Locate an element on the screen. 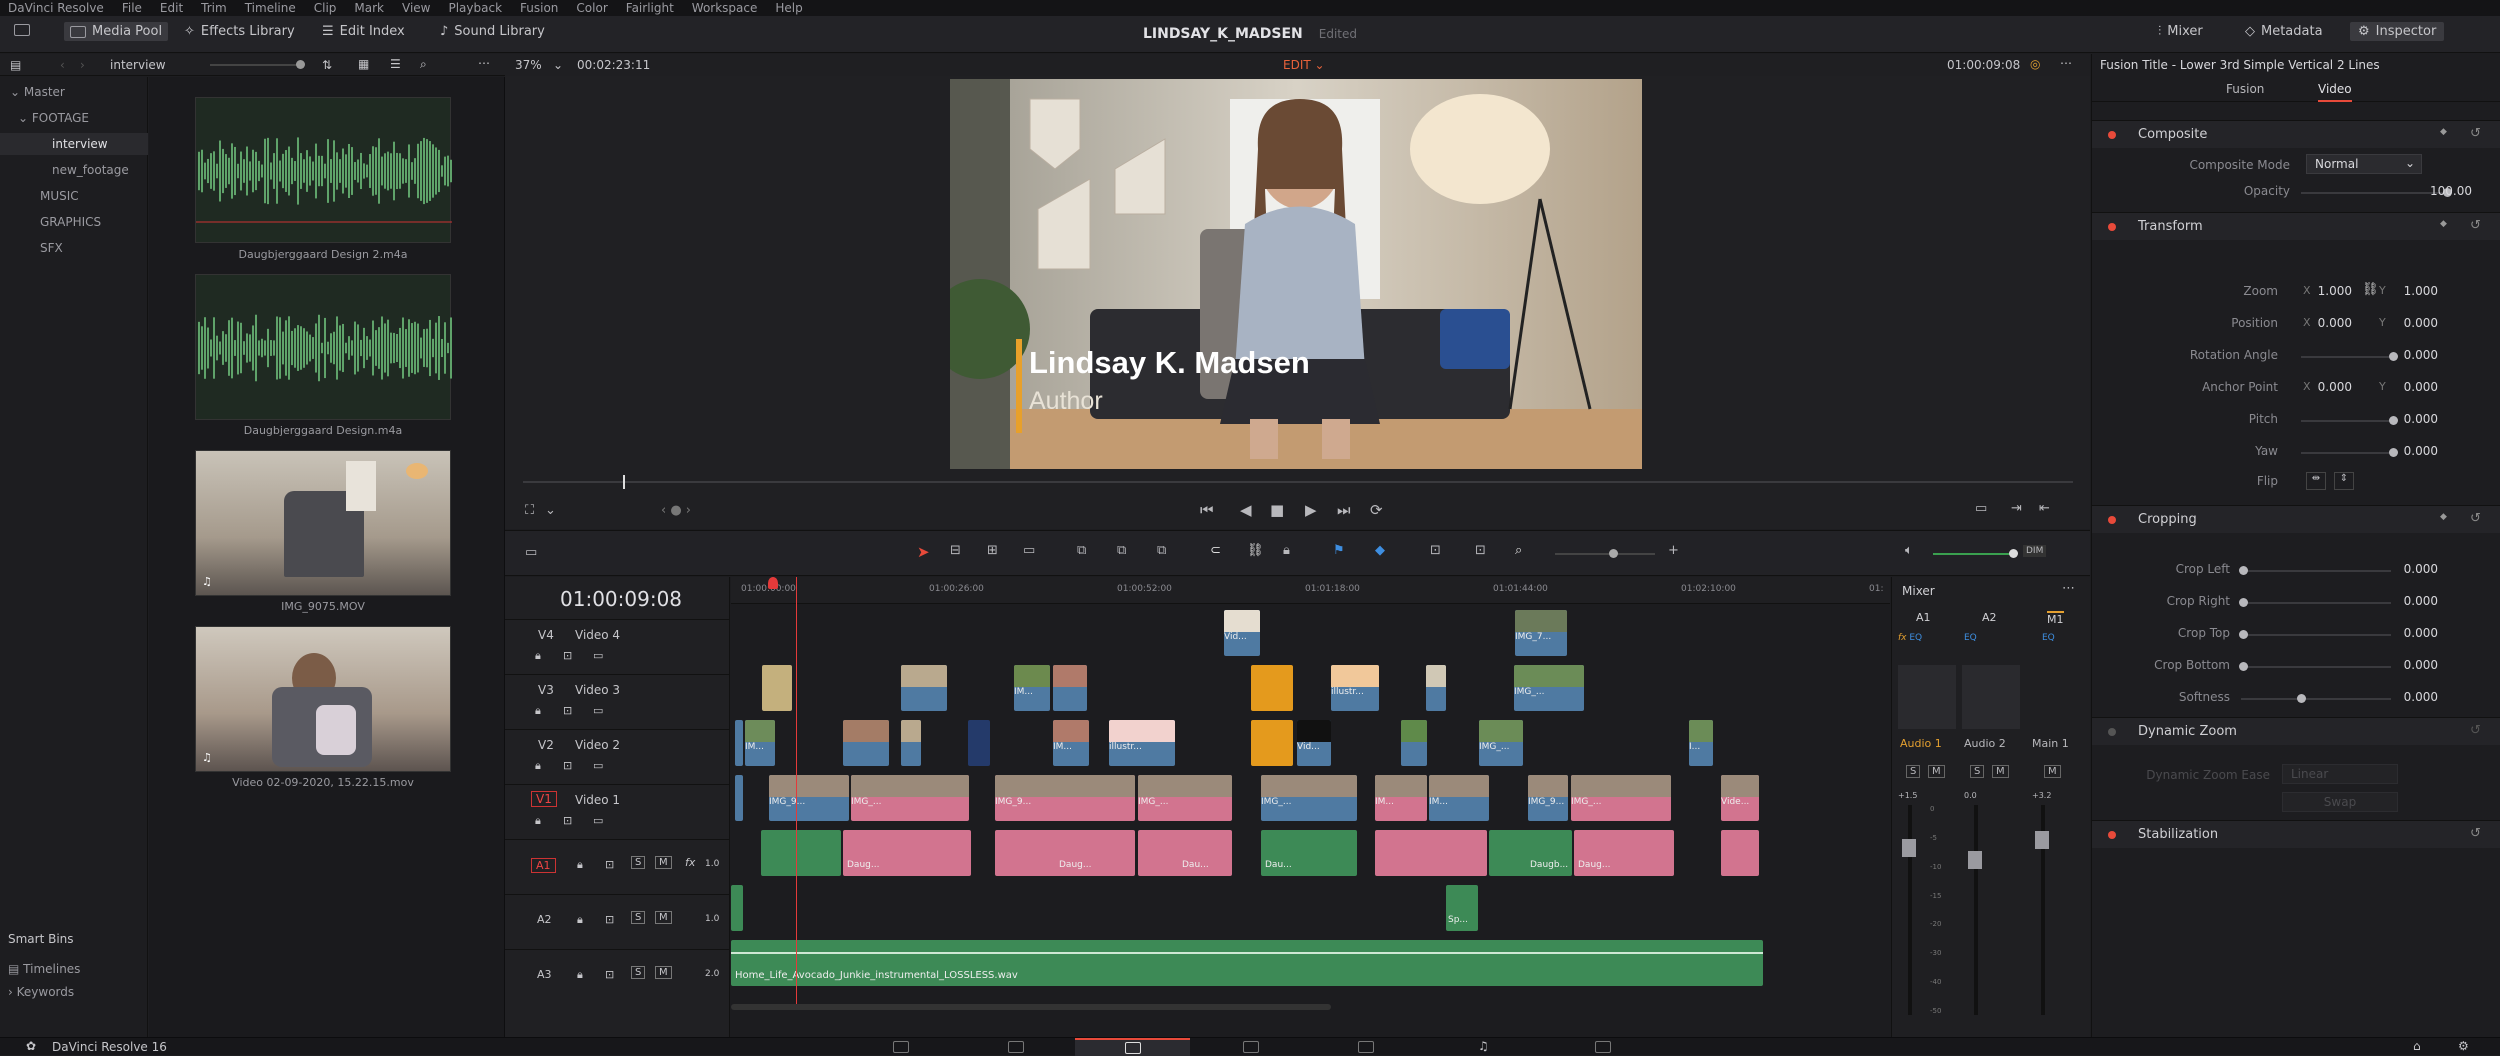 This screenshot has width=2500, height=1056. yaw-slider is located at coordinates (2349, 452).